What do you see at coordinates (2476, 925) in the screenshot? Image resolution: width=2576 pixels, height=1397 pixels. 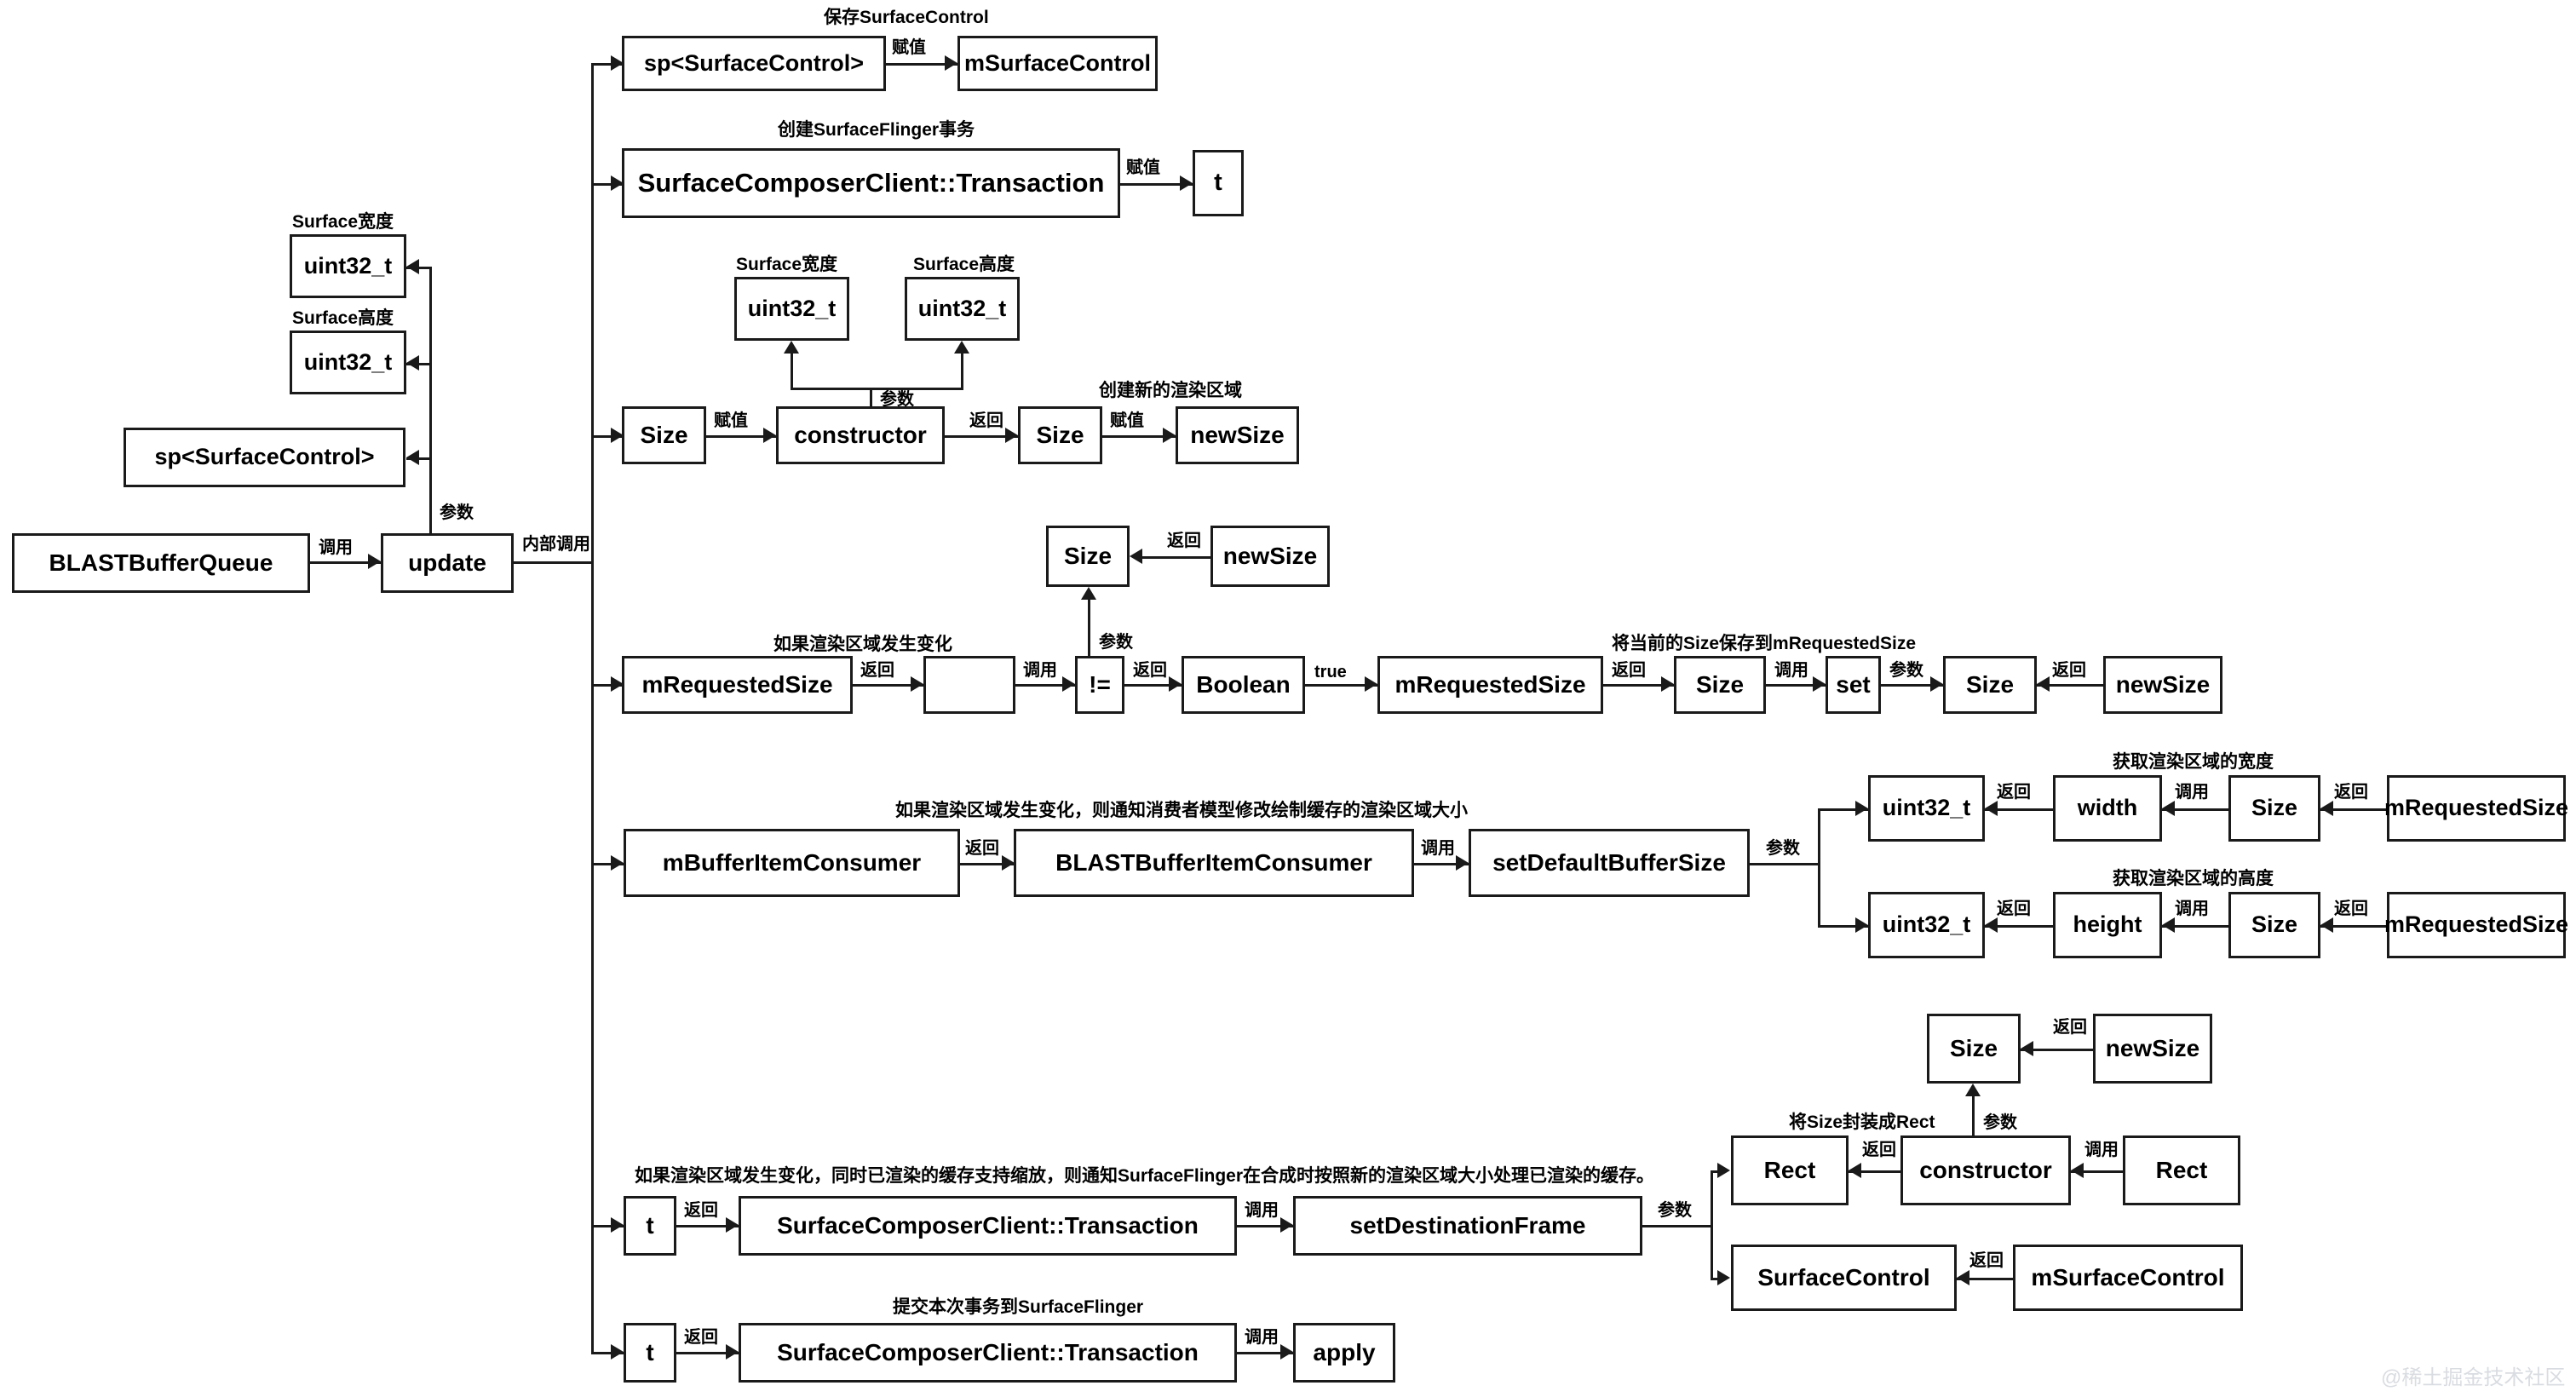 I see `node-mrequestedsize-h: mRequestedSize` at bounding box center [2476, 925].